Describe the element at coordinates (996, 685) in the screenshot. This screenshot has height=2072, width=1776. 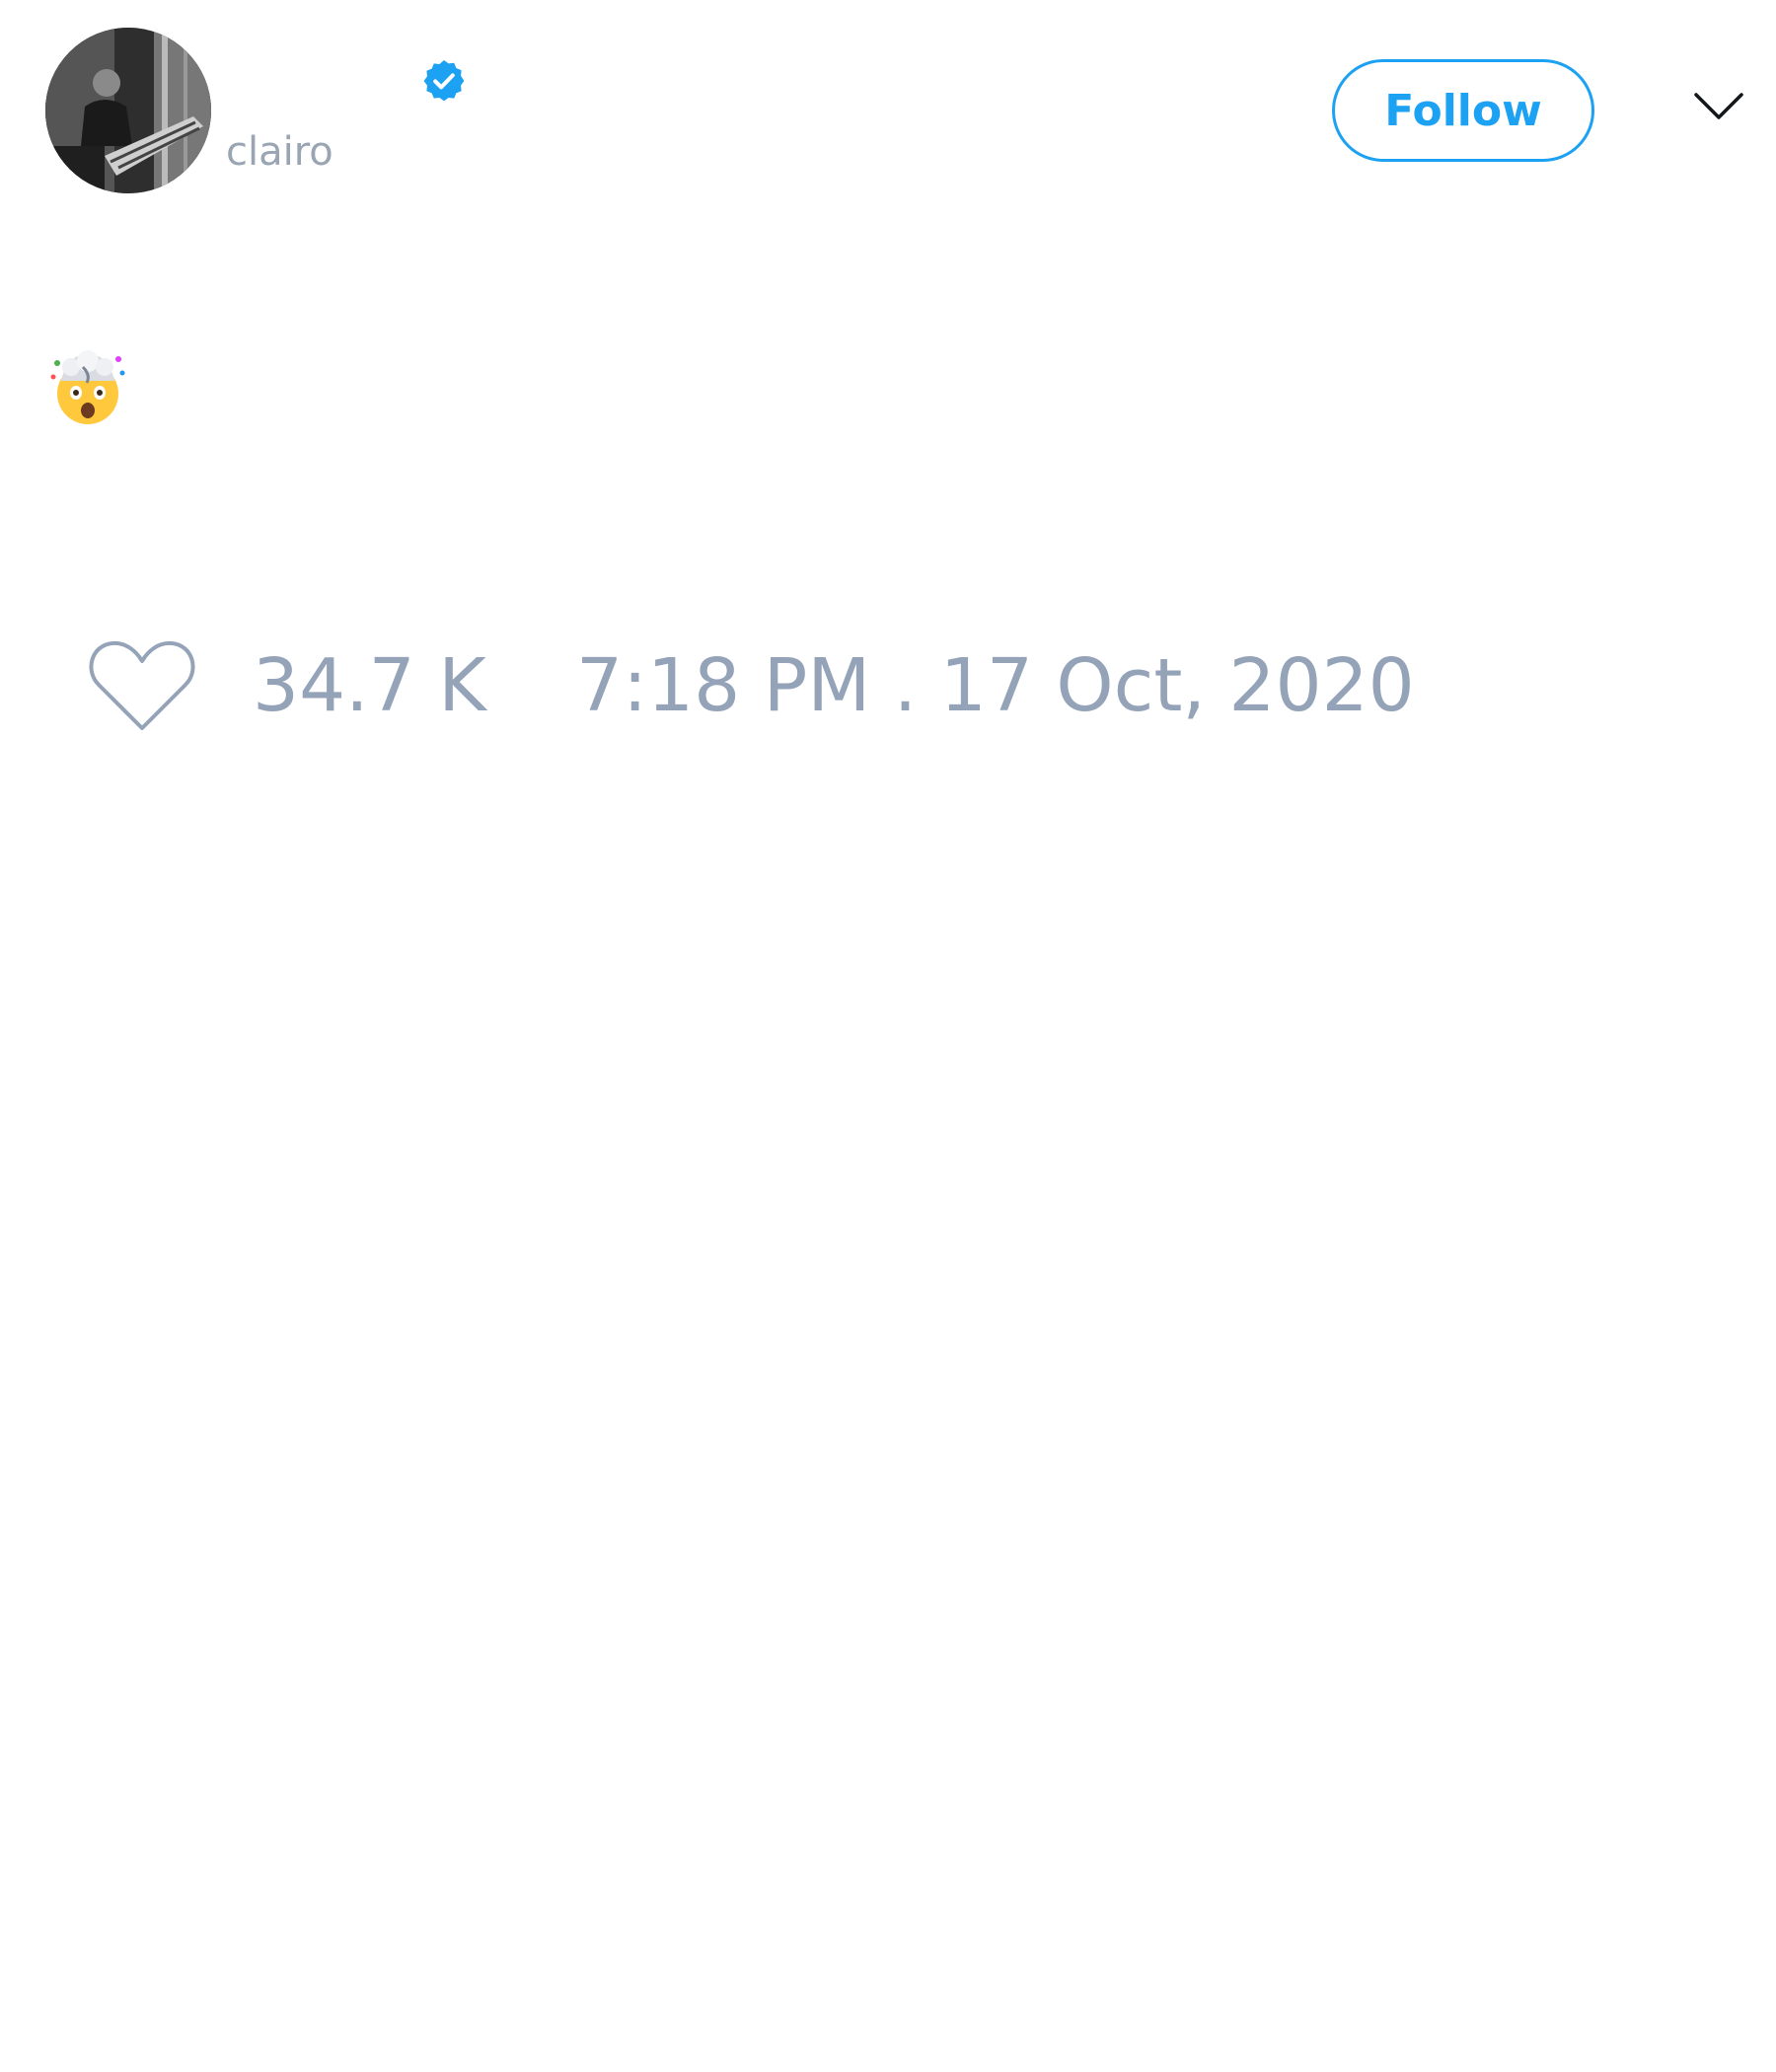
I see `tweet-timestamp: 7:18 PM . 17 Oct, 2020` at that location.